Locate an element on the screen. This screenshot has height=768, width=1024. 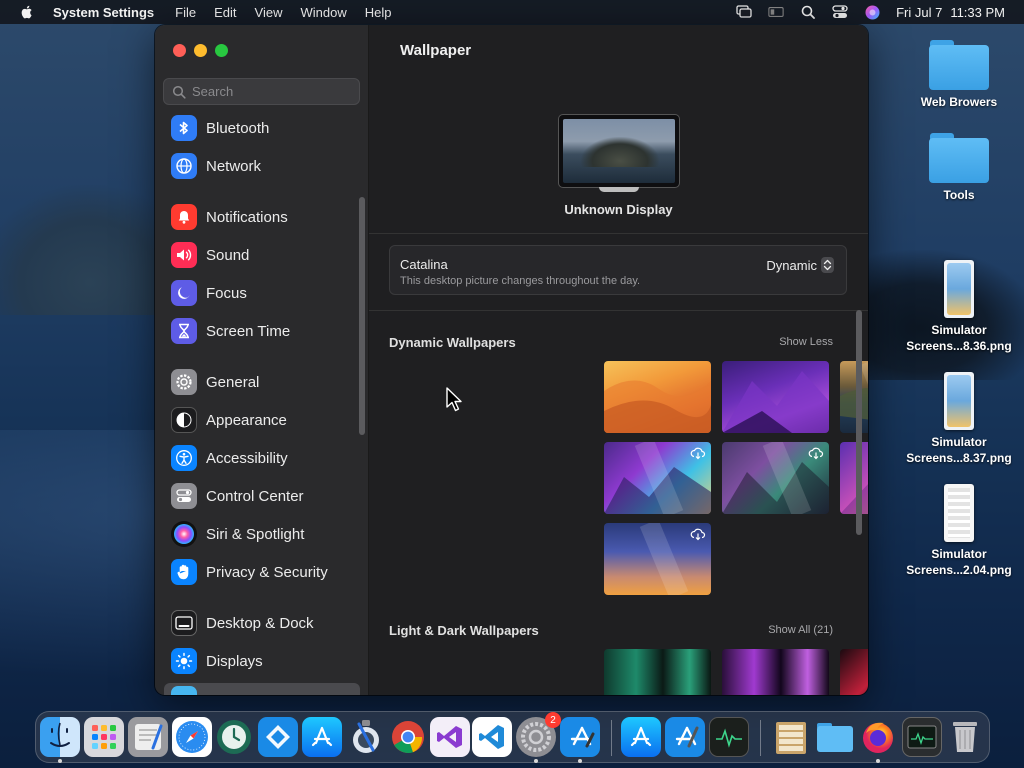
sidebar-item-wallpaper is located at coordinates (262, 689).